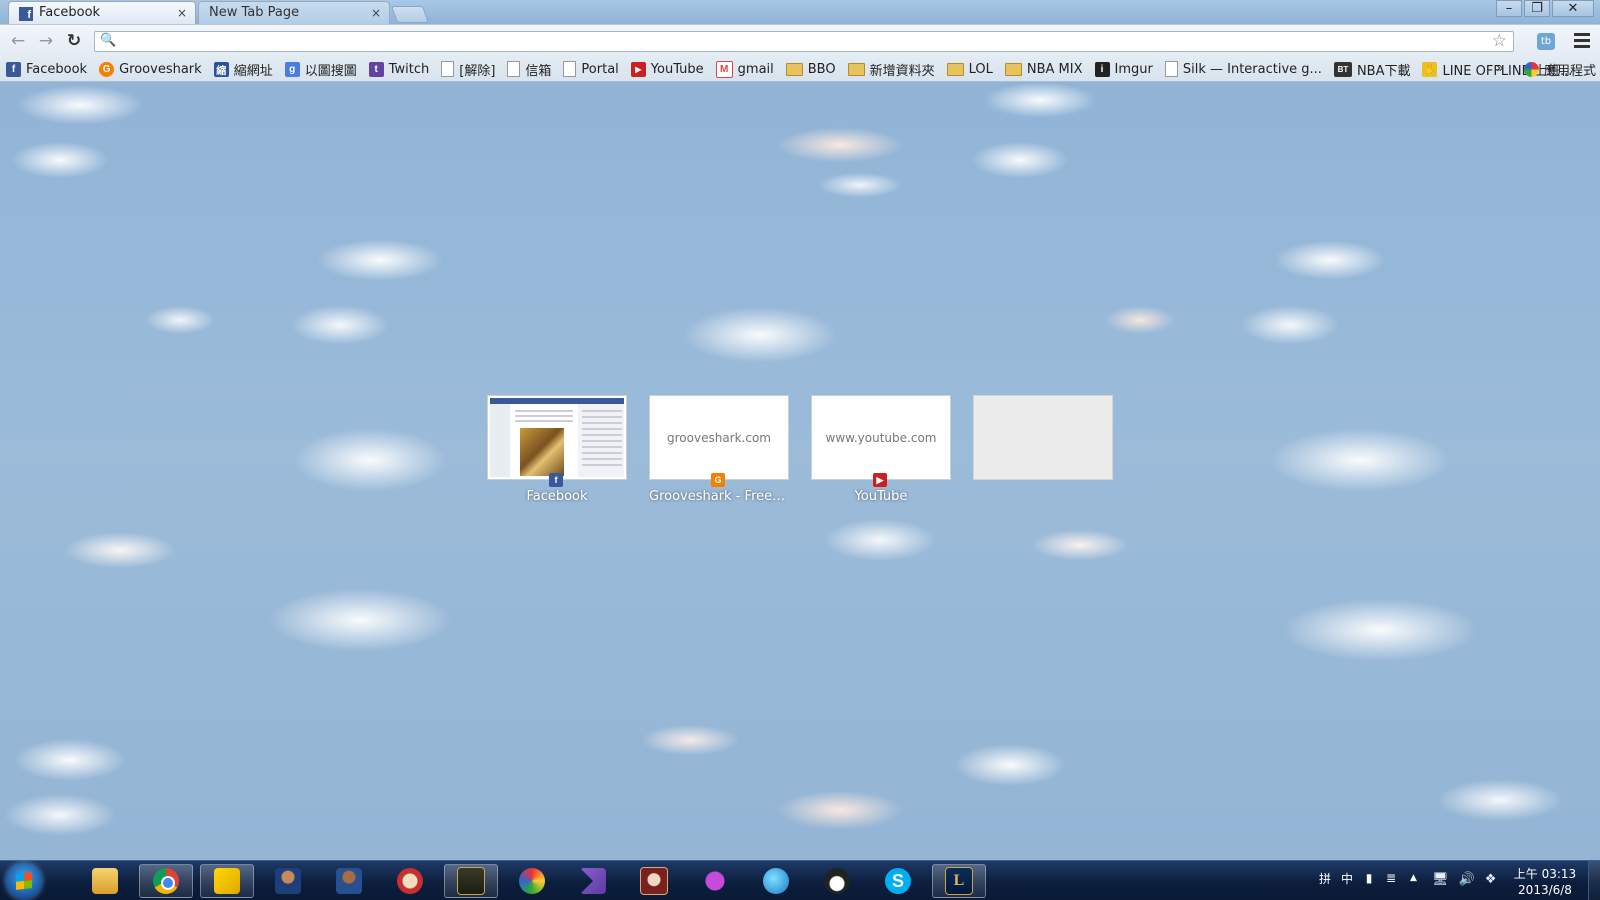 This screenshot has width=1600, height=900. I want to click on bookmark-item: t Twitch, so click(398, 69).